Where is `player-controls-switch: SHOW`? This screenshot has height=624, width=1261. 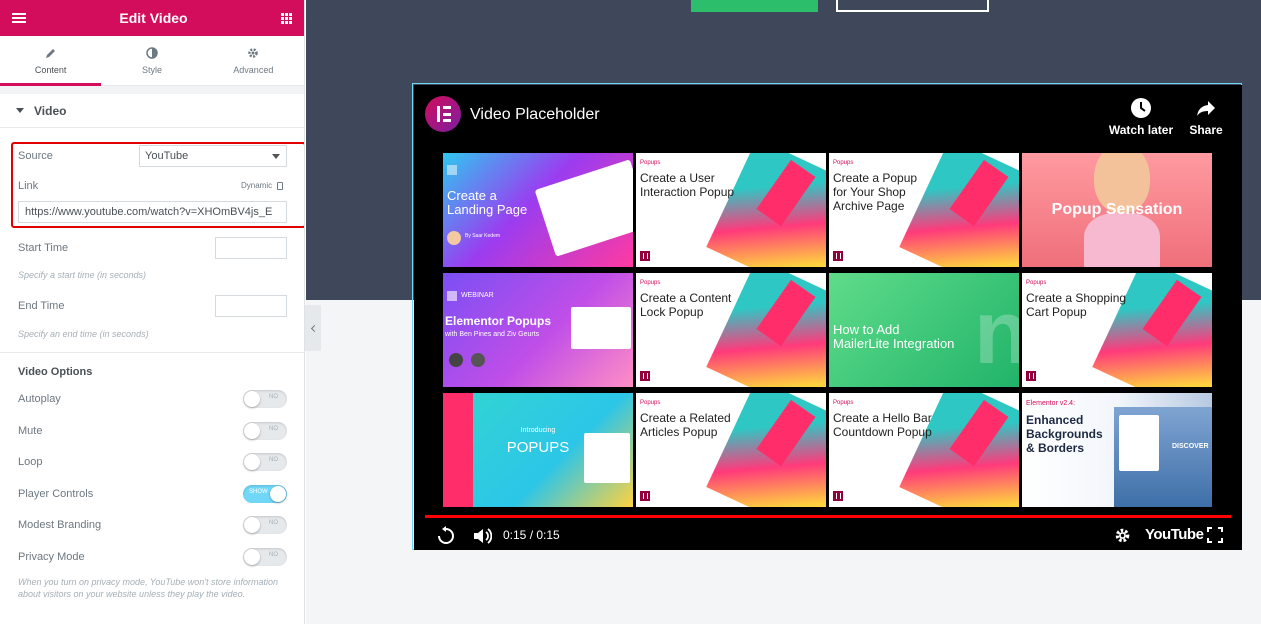
player-controls-switch: SHOW is located at coordinates (265, 494).